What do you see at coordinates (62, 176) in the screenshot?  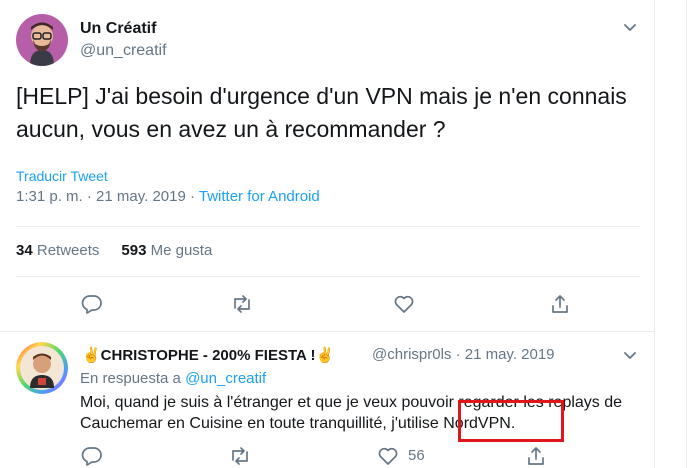 I see `translate-tweet-link: Traducir Tweet` at bounding box center [62, 176].